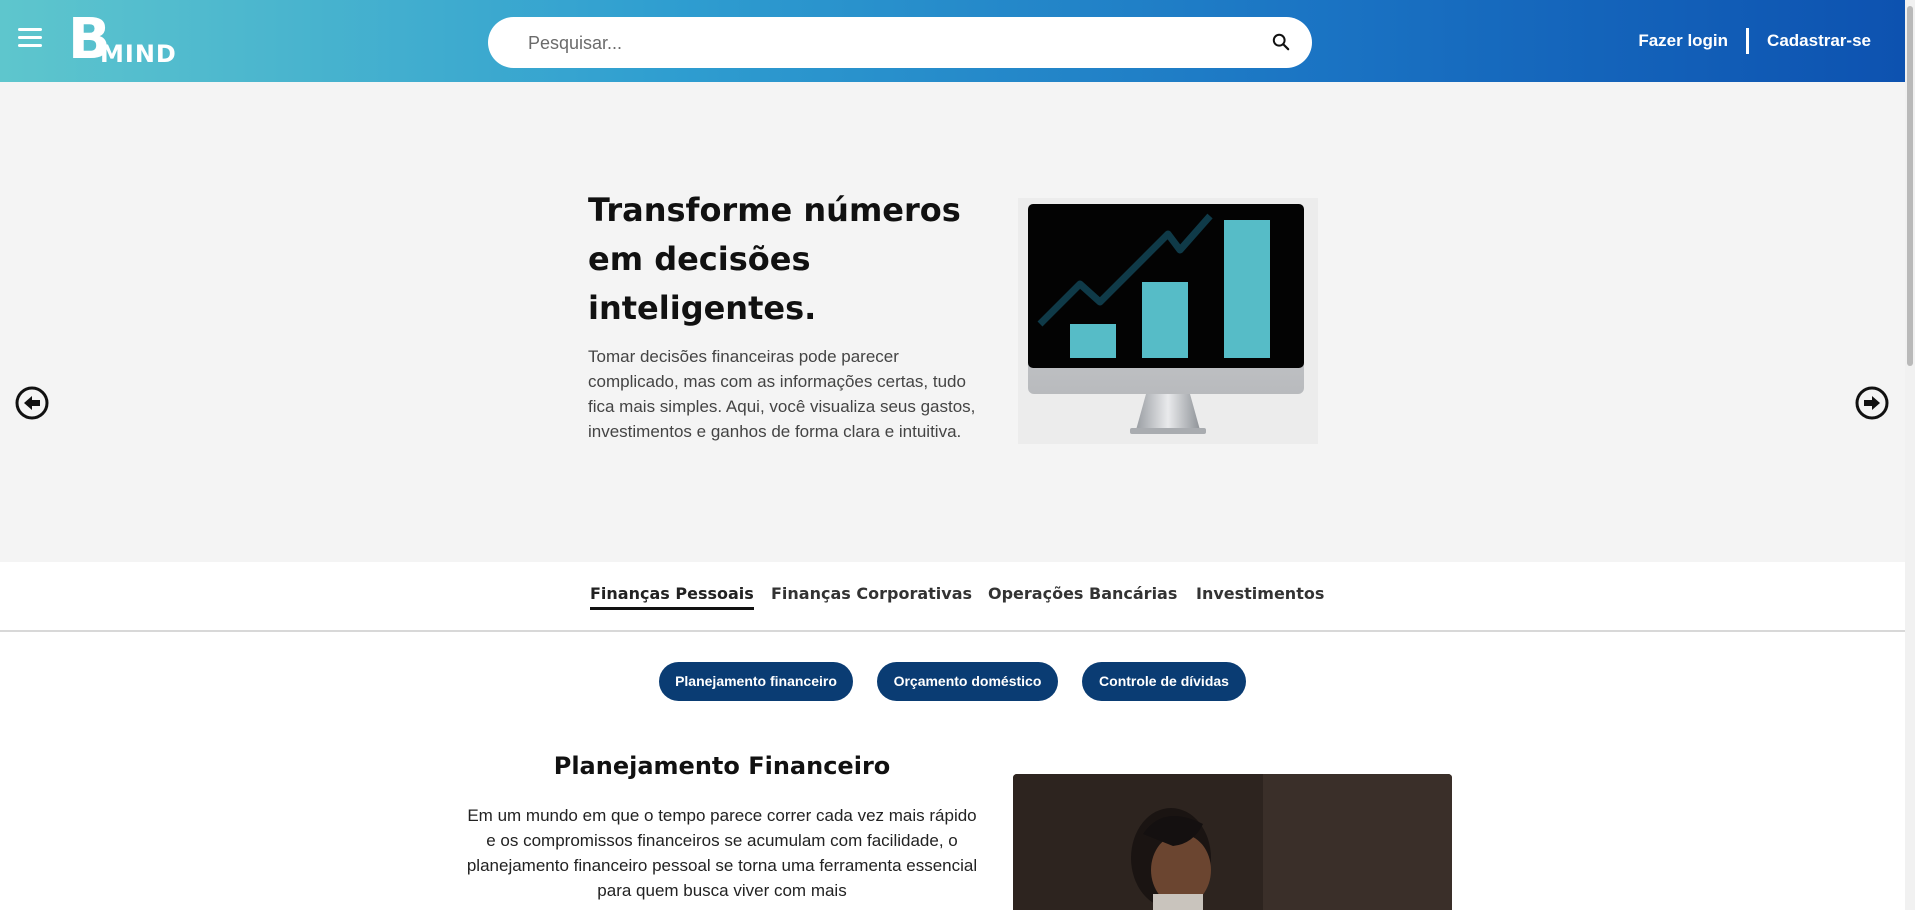  What do you see at coordinates (1819, 41) in the screenshot?
I see `signup-link: Cadastrar-se` at bounding box center [1819, 41].